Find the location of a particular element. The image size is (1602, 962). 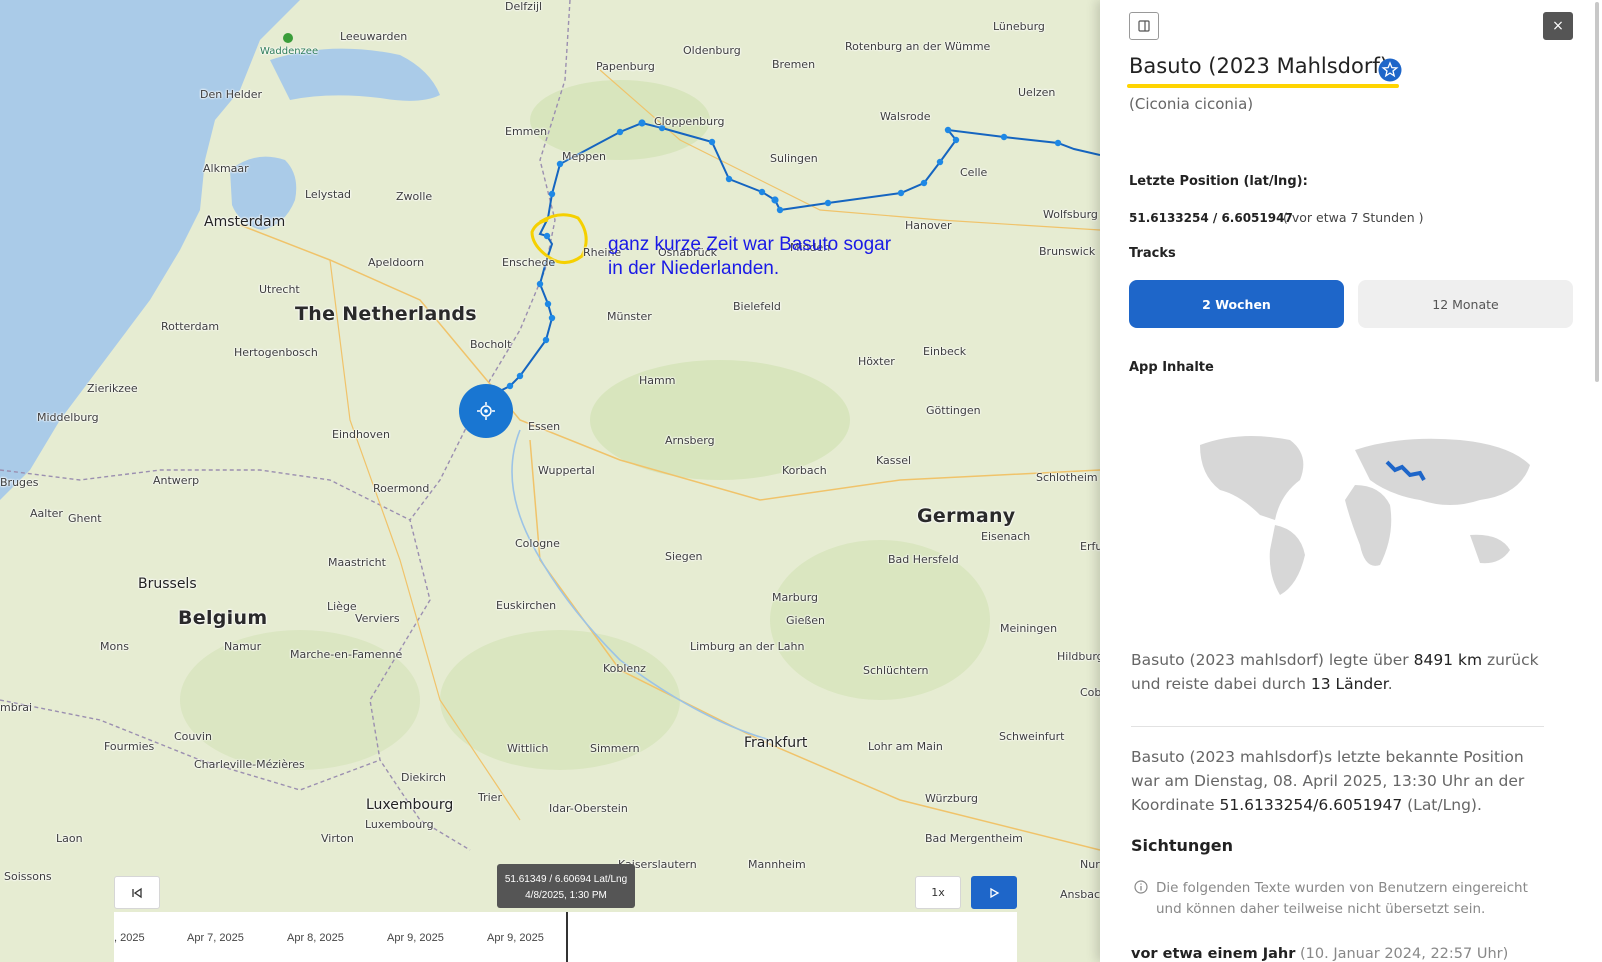

place-label: Höxter is located at coordinates (876, 361).